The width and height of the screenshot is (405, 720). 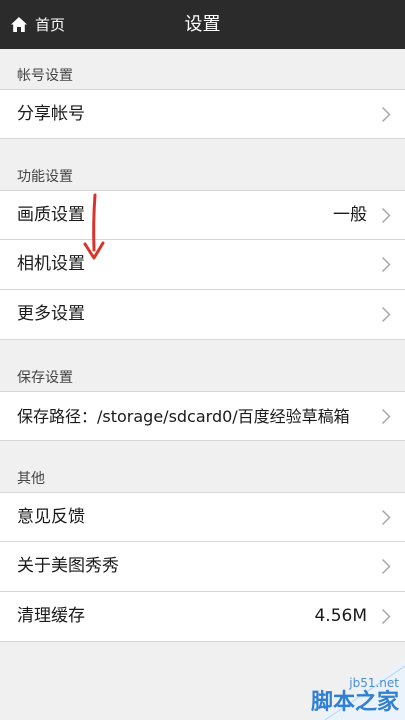 I want to click on row-label: 相机设置, so click(x=51, y=264).